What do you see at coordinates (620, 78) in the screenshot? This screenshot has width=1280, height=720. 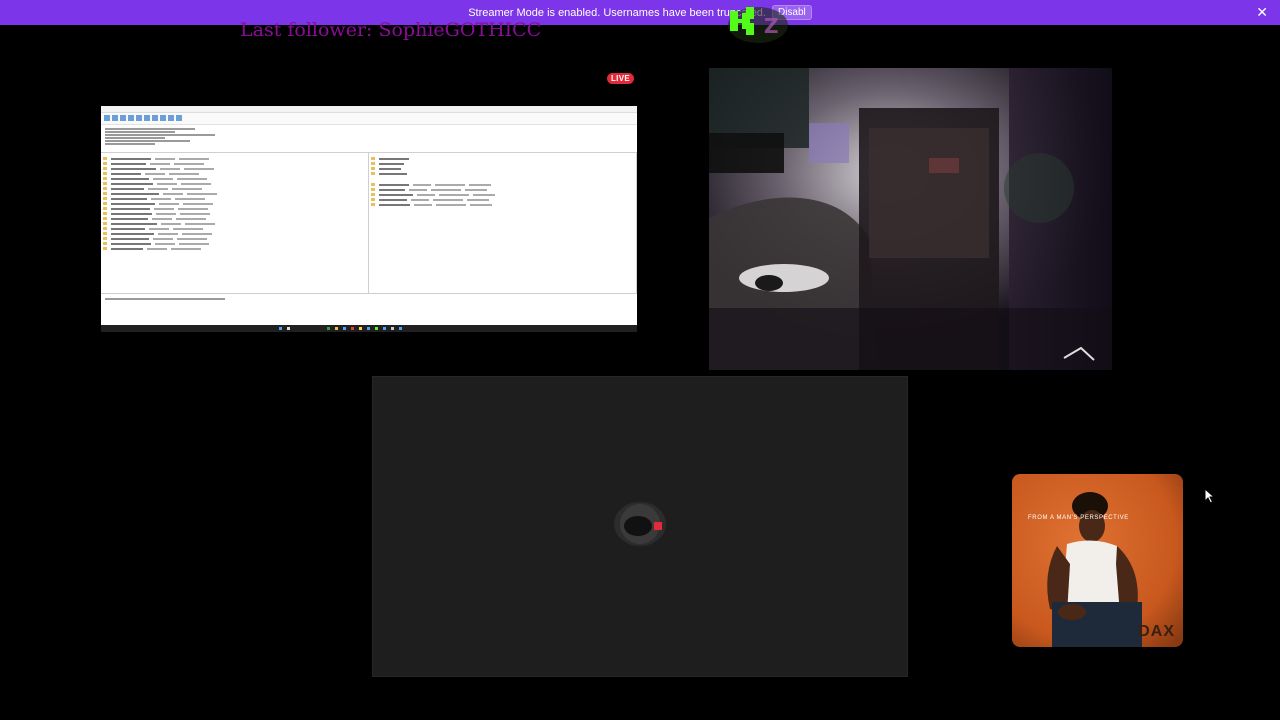 I see `live-badge: LIVE` at bounding box center [620, 78].